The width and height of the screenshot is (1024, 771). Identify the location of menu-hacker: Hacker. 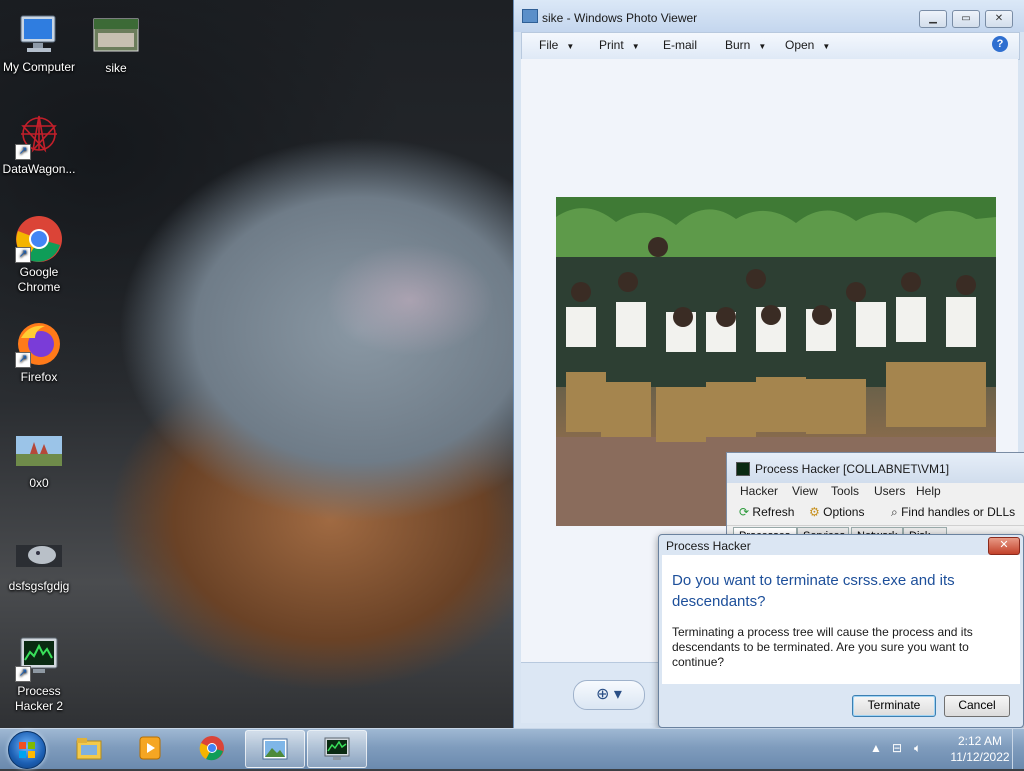
(759, 491).